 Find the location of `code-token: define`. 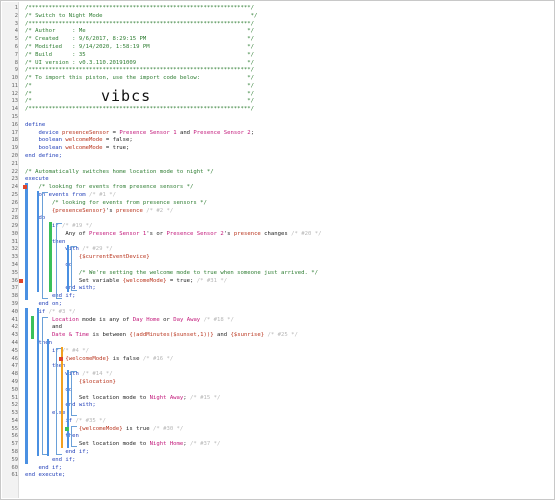

code-token: define is located at coordinates (35, 124).